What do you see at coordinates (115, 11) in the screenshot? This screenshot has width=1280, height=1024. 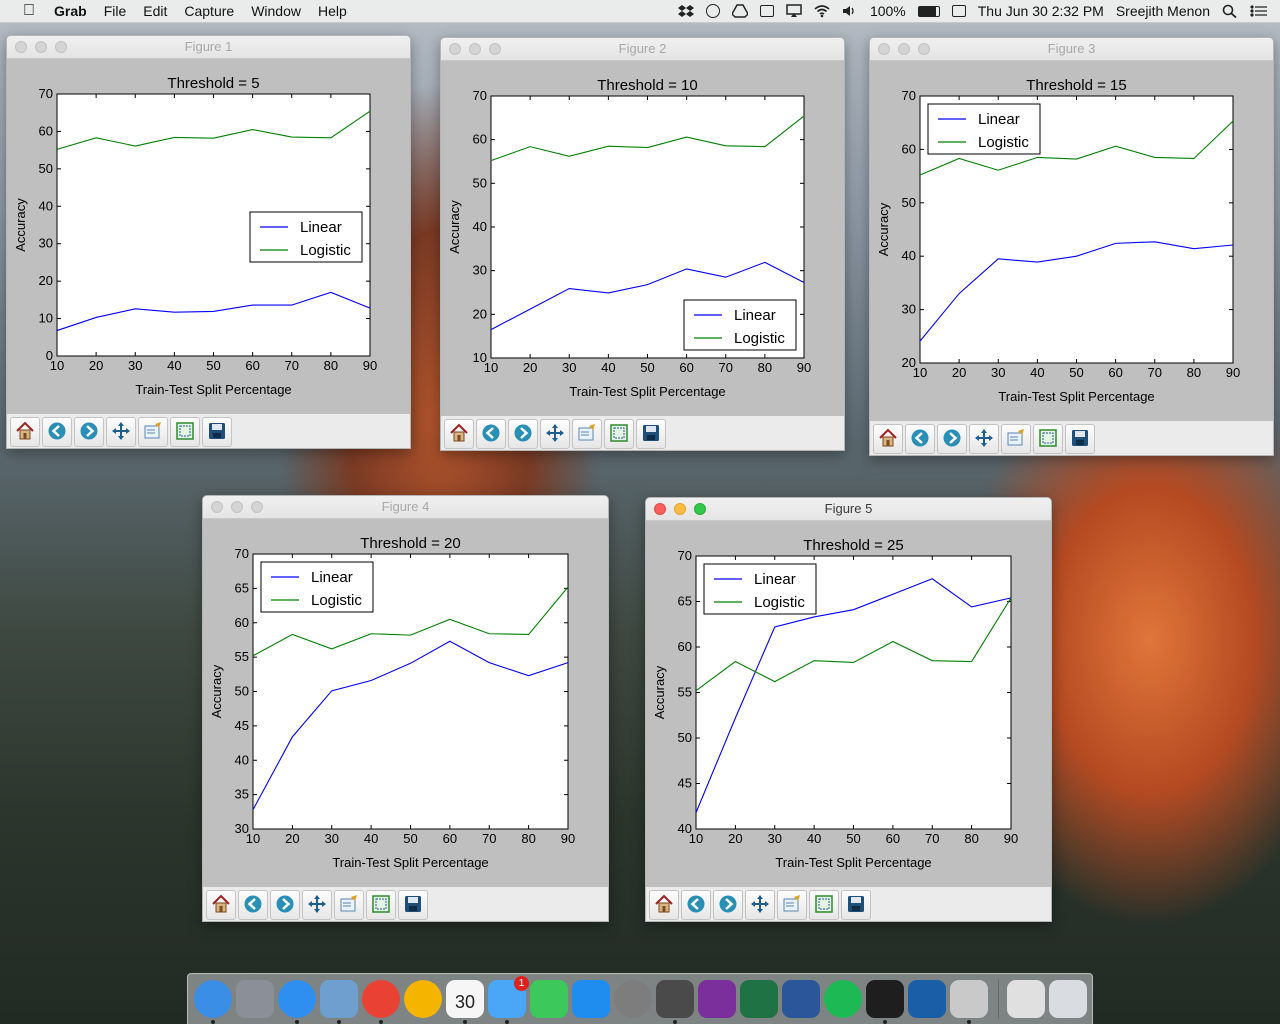 I see `menu-file: File` at bounding box center [115, 11].